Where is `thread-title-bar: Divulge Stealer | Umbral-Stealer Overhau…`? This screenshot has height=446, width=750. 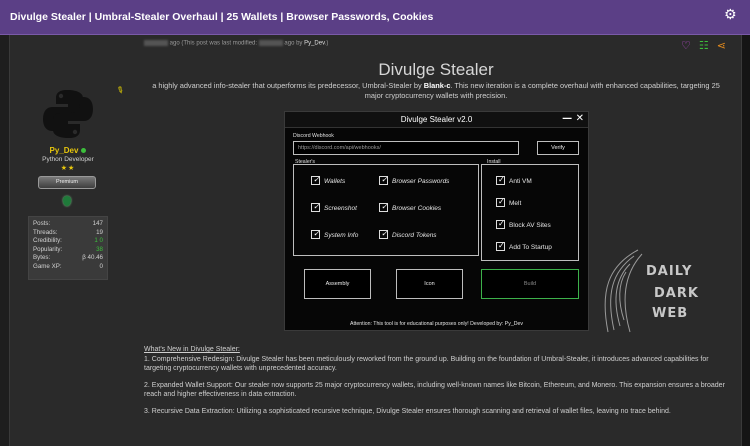 thread-title-bar: Divulge Stealer | Umbral-Stealer Overhau… is located at coordinates (375, 17).